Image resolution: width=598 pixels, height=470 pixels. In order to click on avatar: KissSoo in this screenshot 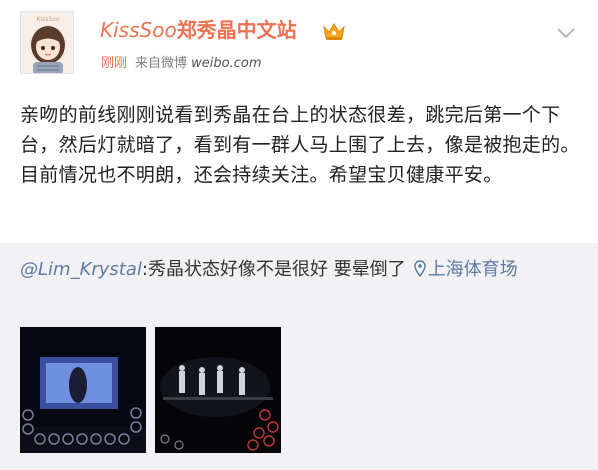, I will do `click(47, 42)`.